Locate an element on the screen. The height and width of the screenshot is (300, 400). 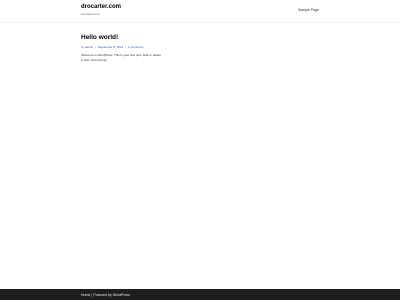
post-comments-link: 1 Comment is located at coordinates (136, 47).